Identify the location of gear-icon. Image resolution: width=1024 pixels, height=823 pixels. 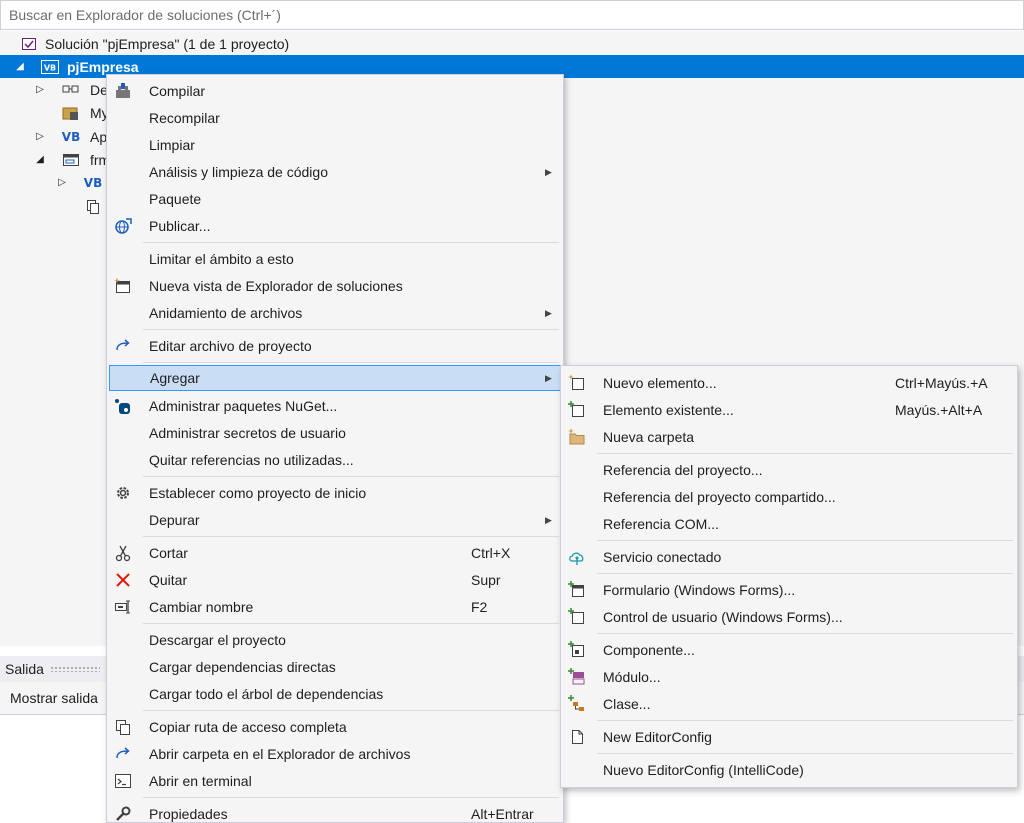
(123, 493).